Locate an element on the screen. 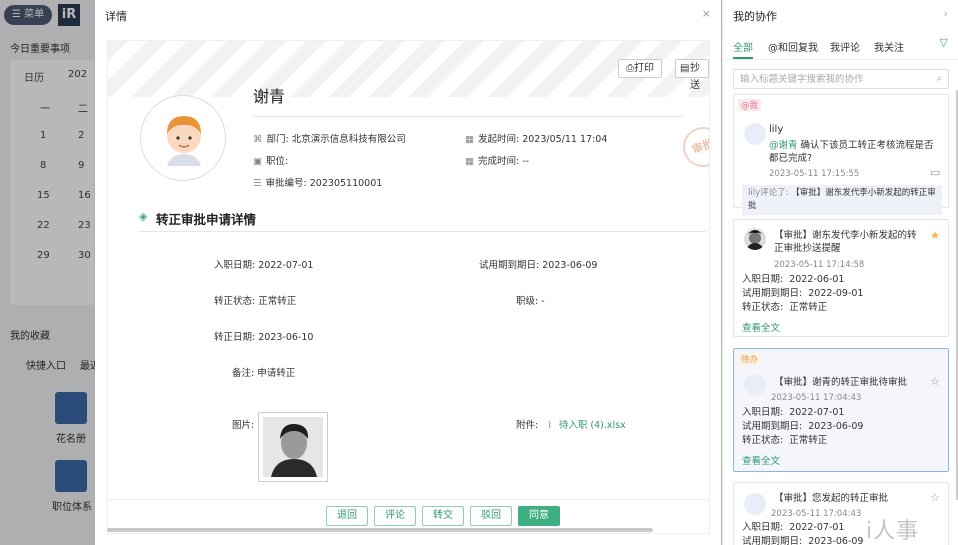 This screenshot has width=958, height=545. entry-date-label: 入职日期: is located at coordinates (235, 265).